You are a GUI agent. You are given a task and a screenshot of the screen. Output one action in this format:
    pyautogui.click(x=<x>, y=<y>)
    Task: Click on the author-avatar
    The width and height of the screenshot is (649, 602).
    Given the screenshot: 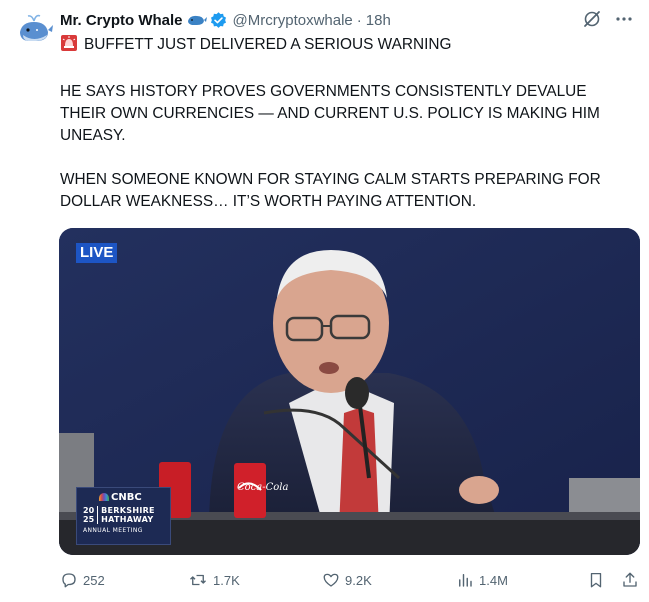 What is the action you would take?
    pyautogui.click(x=34, y=30)
    